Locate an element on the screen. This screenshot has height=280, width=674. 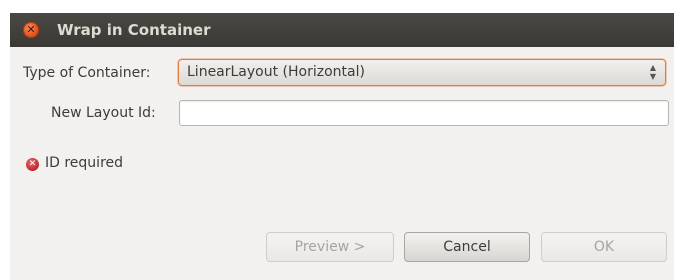
dialog-title: Wrap in Container is located at coordinates (134, 30).